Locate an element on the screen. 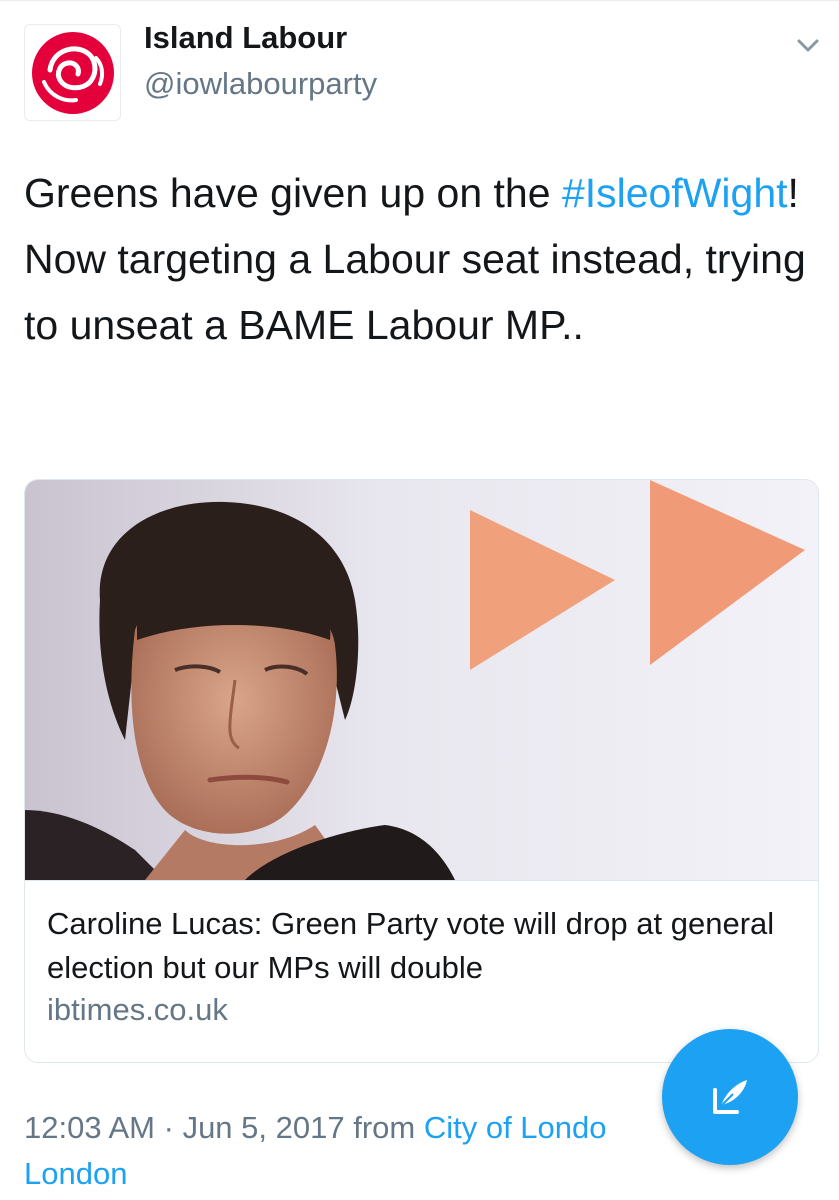  card-divider is located at coordinates (421, 880).